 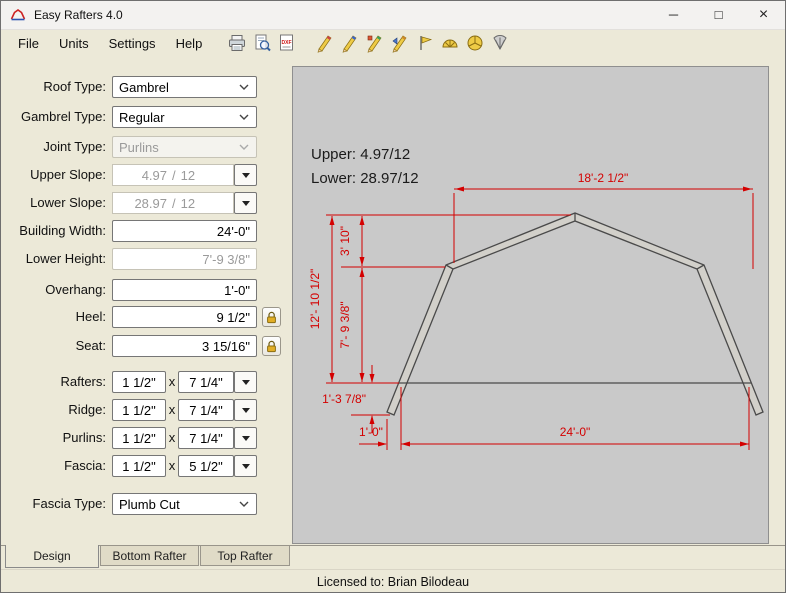 I want to click on menu-bar: File Units Settings Help DXF, so click(x=393, y=43).